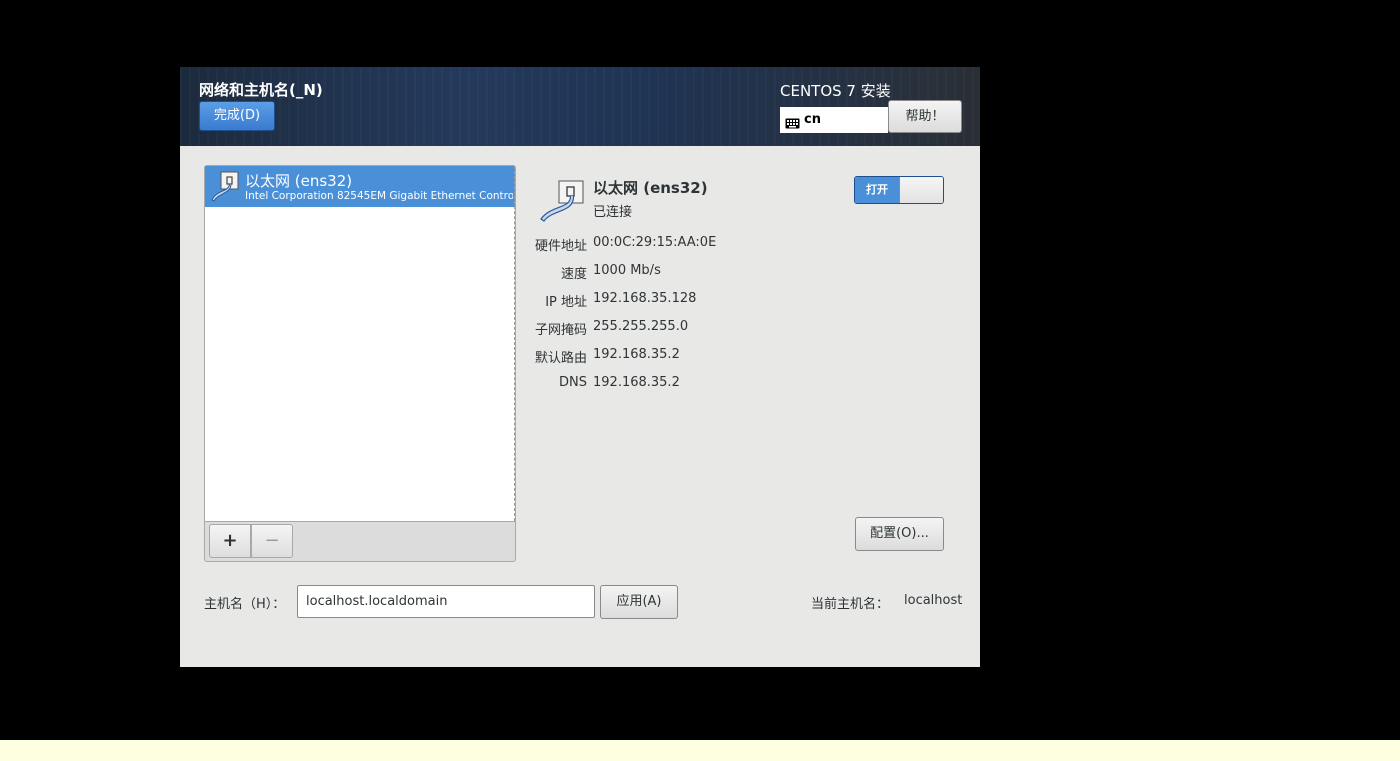 The height and width of the screenshot is (761, 1400). Describe the element at coordinates (645, 298) in the screenshot. I see `ip-address-value: 192.168.35.128` at that location.